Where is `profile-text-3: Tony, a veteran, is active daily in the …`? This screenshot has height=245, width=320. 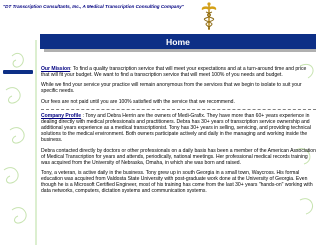
profile-text-3: Tony, a veteran, is active daily in the … is located at coordinates (177, 181).